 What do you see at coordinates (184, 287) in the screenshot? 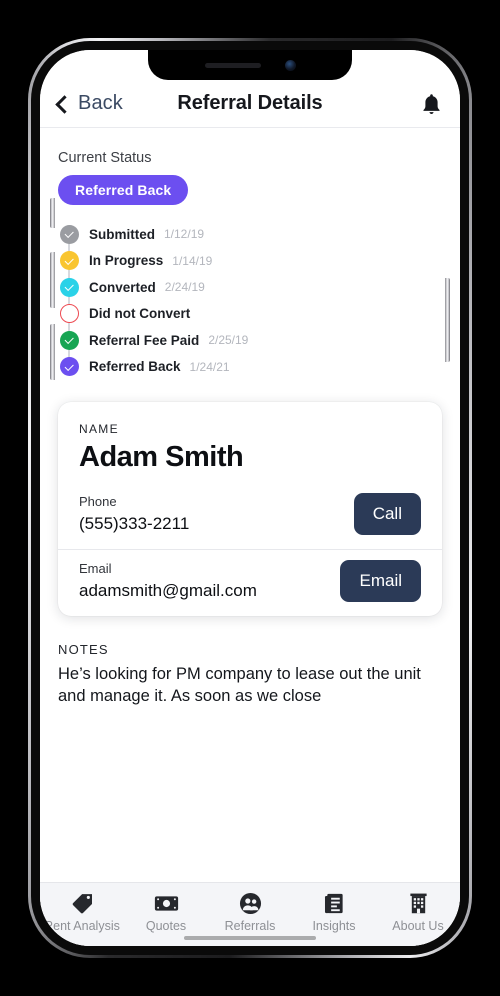
I see `timeline-date: 2/24/19` at bounding box center [184, 287].